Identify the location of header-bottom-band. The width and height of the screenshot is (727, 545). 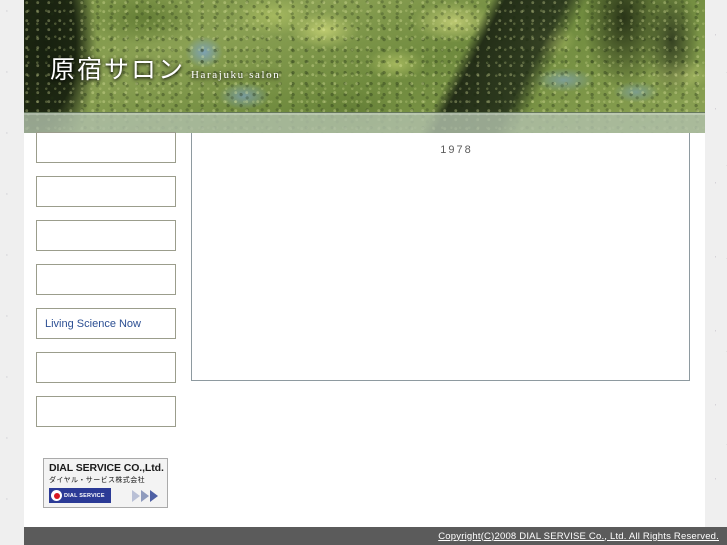
(364, 122).